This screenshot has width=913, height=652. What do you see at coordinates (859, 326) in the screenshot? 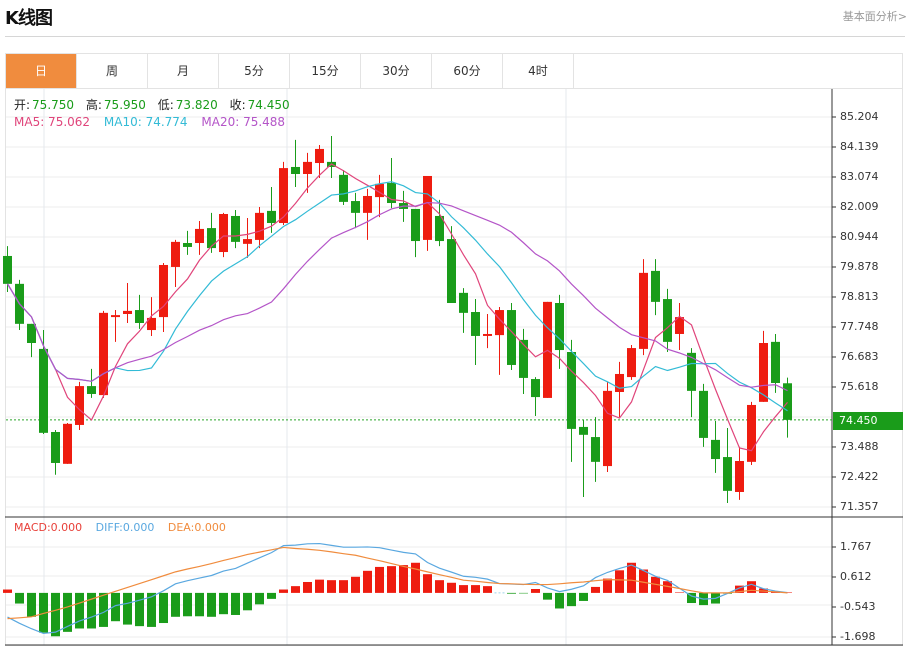
I see `price-tick-label: 77.748` at bounding box center [859, 326].